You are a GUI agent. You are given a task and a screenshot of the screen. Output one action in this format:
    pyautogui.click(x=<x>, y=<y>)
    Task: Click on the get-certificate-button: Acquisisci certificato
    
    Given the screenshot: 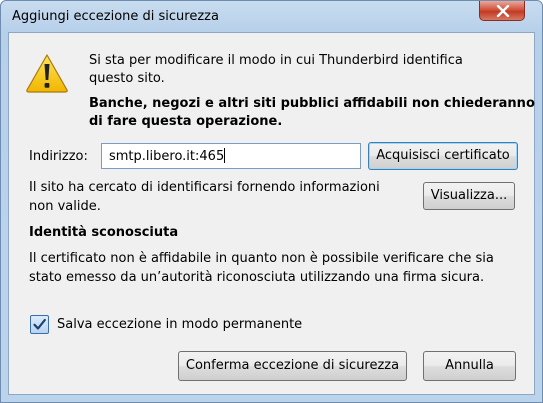 What is the action you would take?
    pyautogui.click(x=443, y=156)
    